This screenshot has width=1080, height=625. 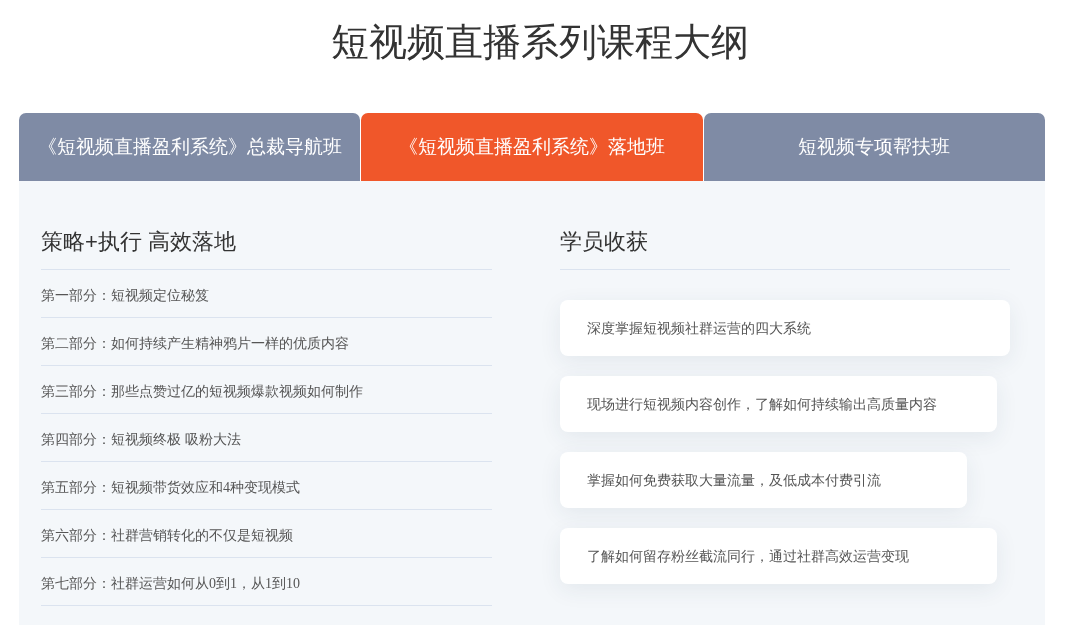 I want to click on outline-item: 第五部分：短视频带货效应和4种变现模式, so click(x=170, y=488).